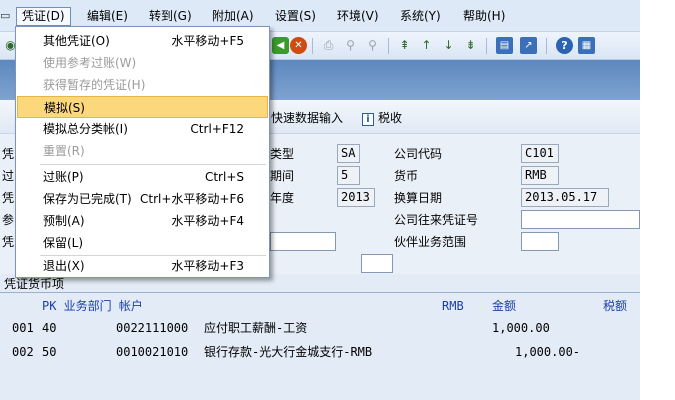 This screenshot has height=400, width=675. Describe the element at coordinates (170, 16) in the screenshot. I see `menu-goto: 转到(G)` at that location.